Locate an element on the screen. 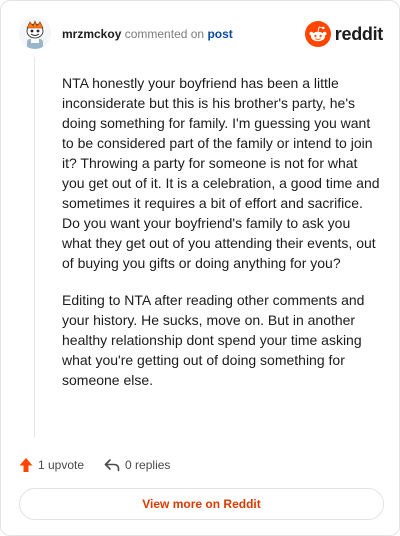 This screenshot has width=400, height=536. reply-arrow-icon is located at coordinates (112, 465).